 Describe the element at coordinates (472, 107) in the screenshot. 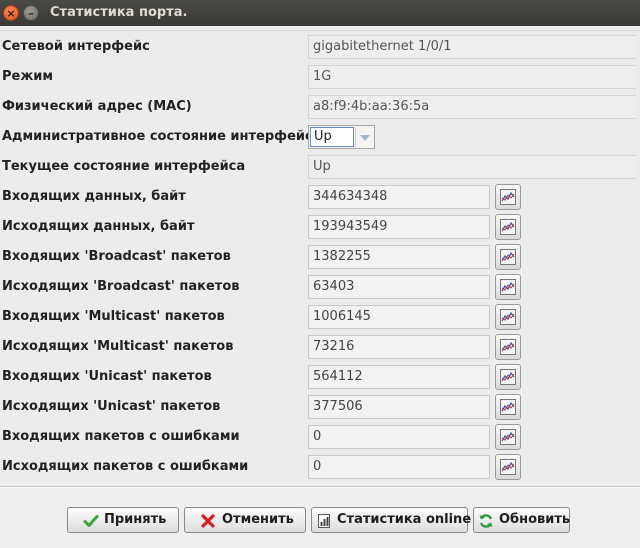

I see `mac-field: a8:f9:4b:aa:36:5a` at that location.